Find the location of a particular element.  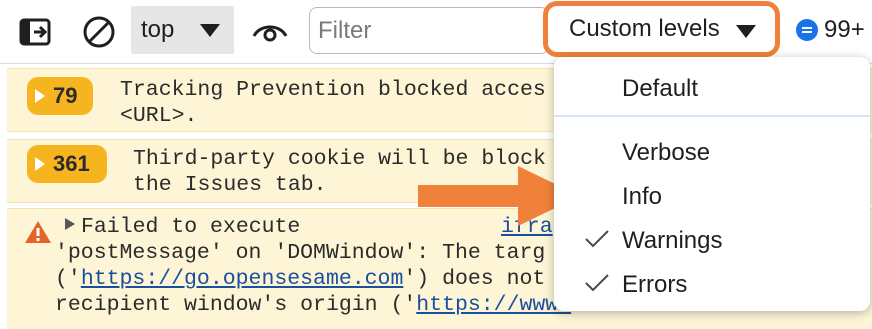

message-line: Failed to execute is located at coordinates (191, 227).